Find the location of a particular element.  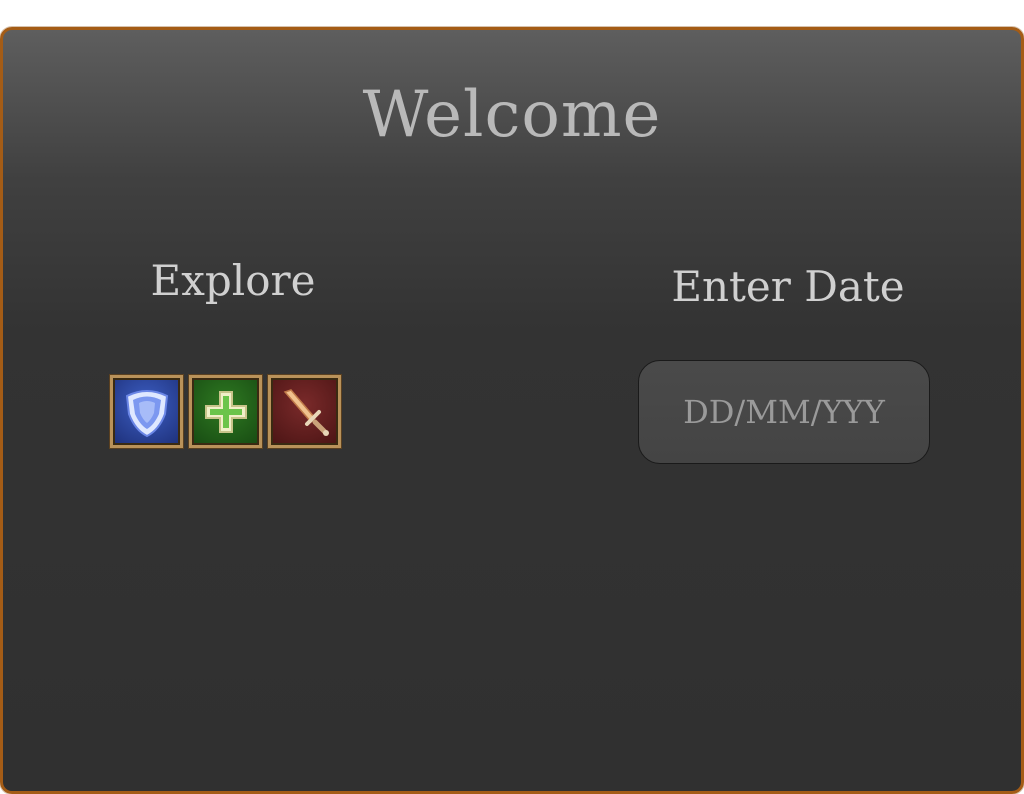

heal-button is located at coordinates (225, 411).